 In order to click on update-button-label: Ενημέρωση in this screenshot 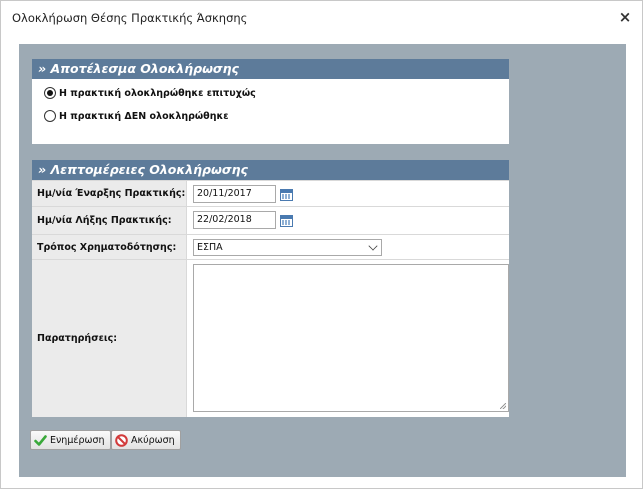, I will do `click(77, 440)`.